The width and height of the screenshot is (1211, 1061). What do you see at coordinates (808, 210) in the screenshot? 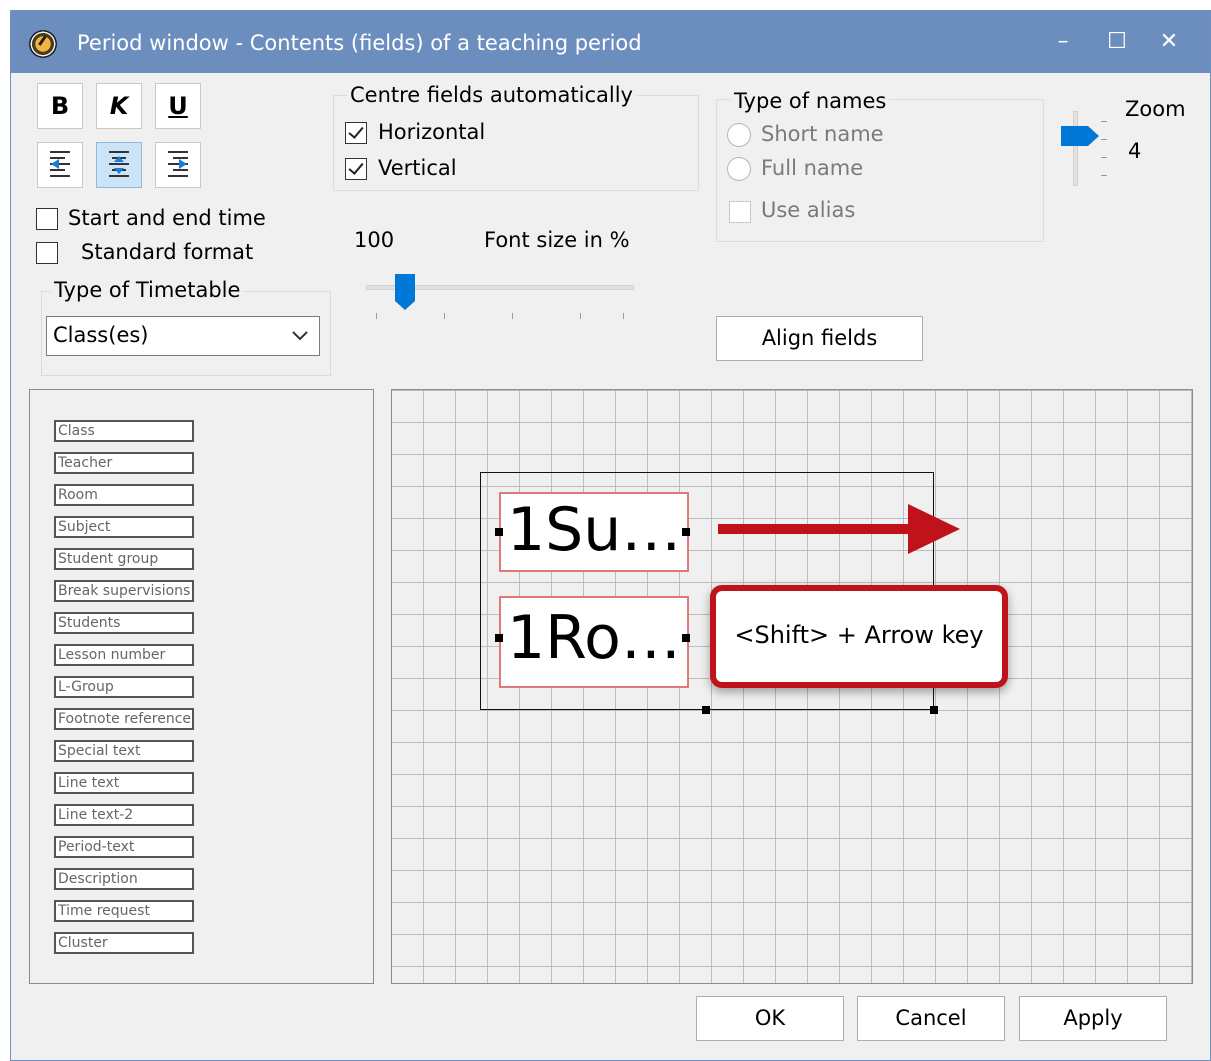
I see `use-alias-label: Use alias` at bounding box center [808, 210].